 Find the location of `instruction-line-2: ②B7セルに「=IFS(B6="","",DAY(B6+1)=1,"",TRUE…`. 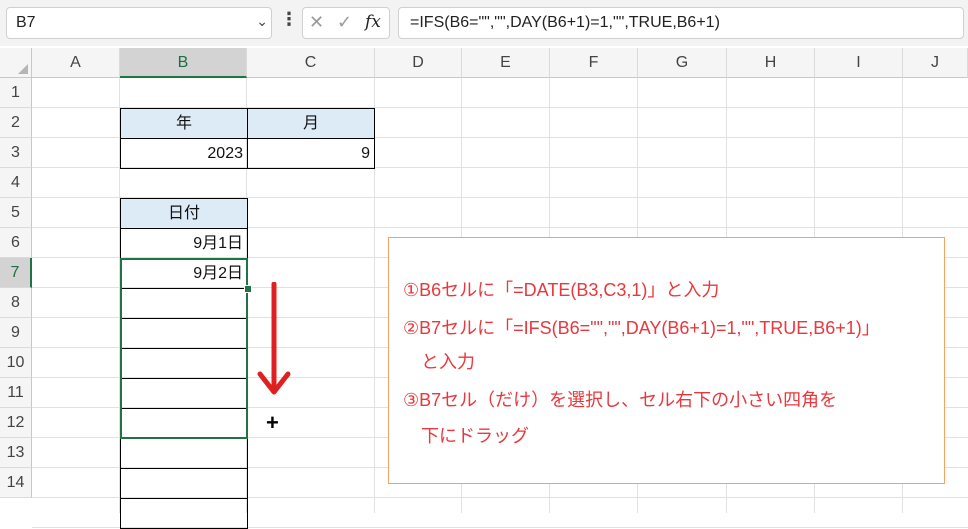

instruction-line-2: ②B7セルに「=IFS(B6="","",DAY(B6+1)=1,"",TRUE… is located at coordinates (641, 328).